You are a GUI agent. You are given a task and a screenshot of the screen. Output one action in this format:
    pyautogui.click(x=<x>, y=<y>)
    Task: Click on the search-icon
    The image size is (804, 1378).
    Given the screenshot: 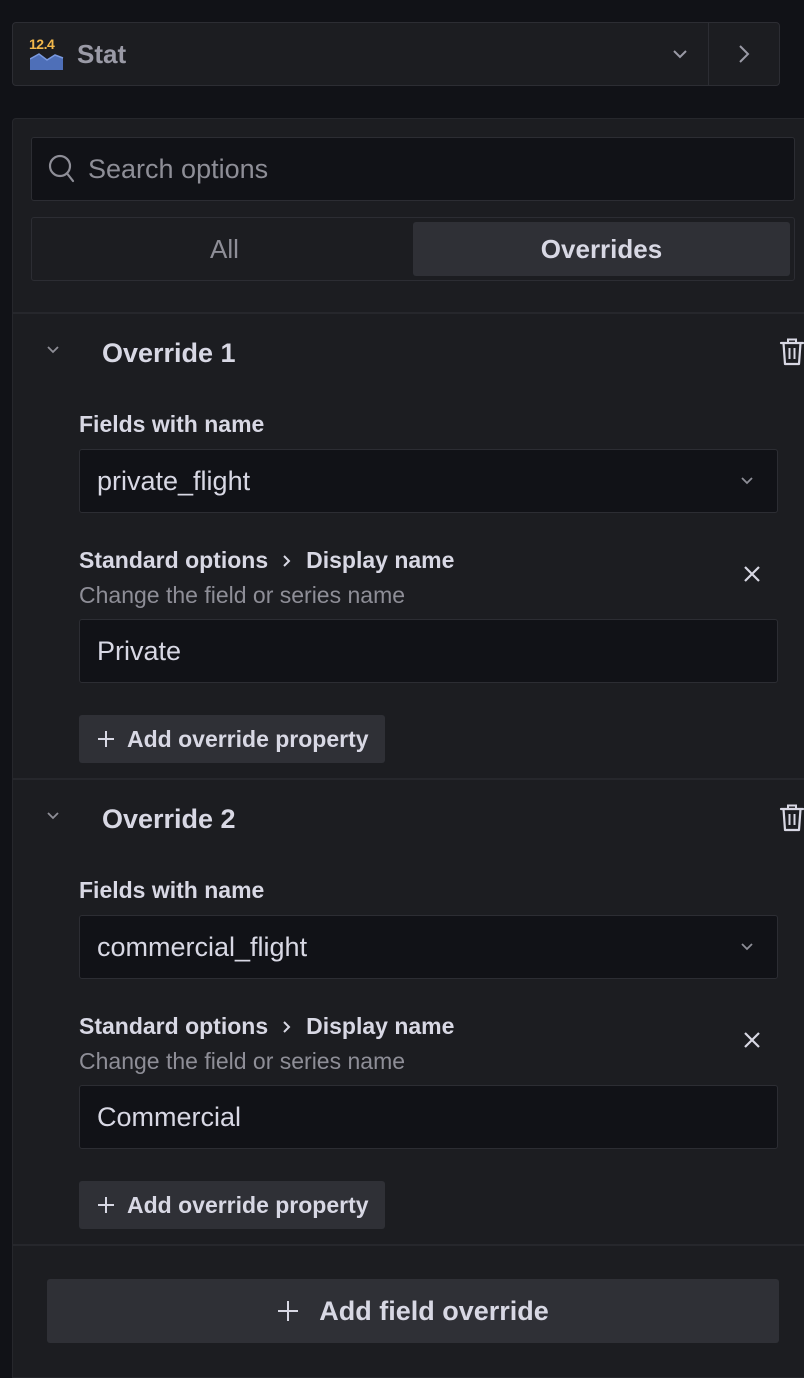 What is the action you would take?
    pyautogui.click(x=61, y=168)
    